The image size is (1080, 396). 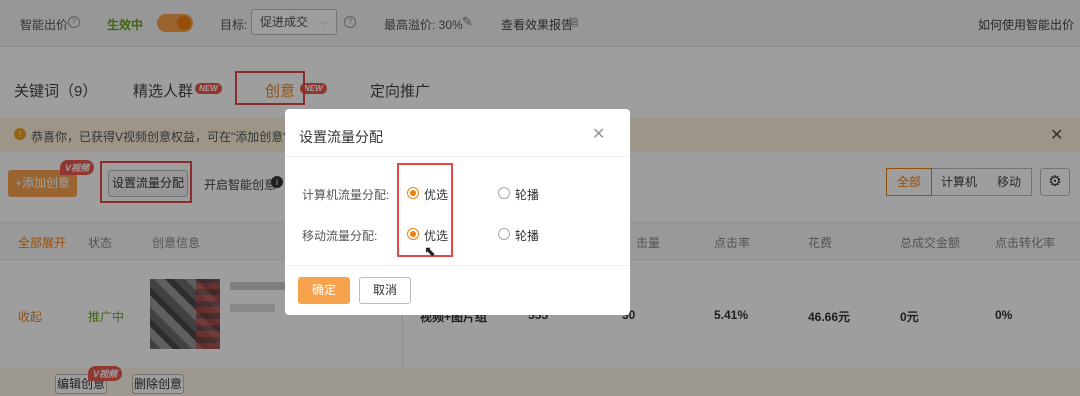 What do you see at coordinates (598, 134) in the screenshot?
I see `close-icon: ✕` at bounding box center [598, 134].